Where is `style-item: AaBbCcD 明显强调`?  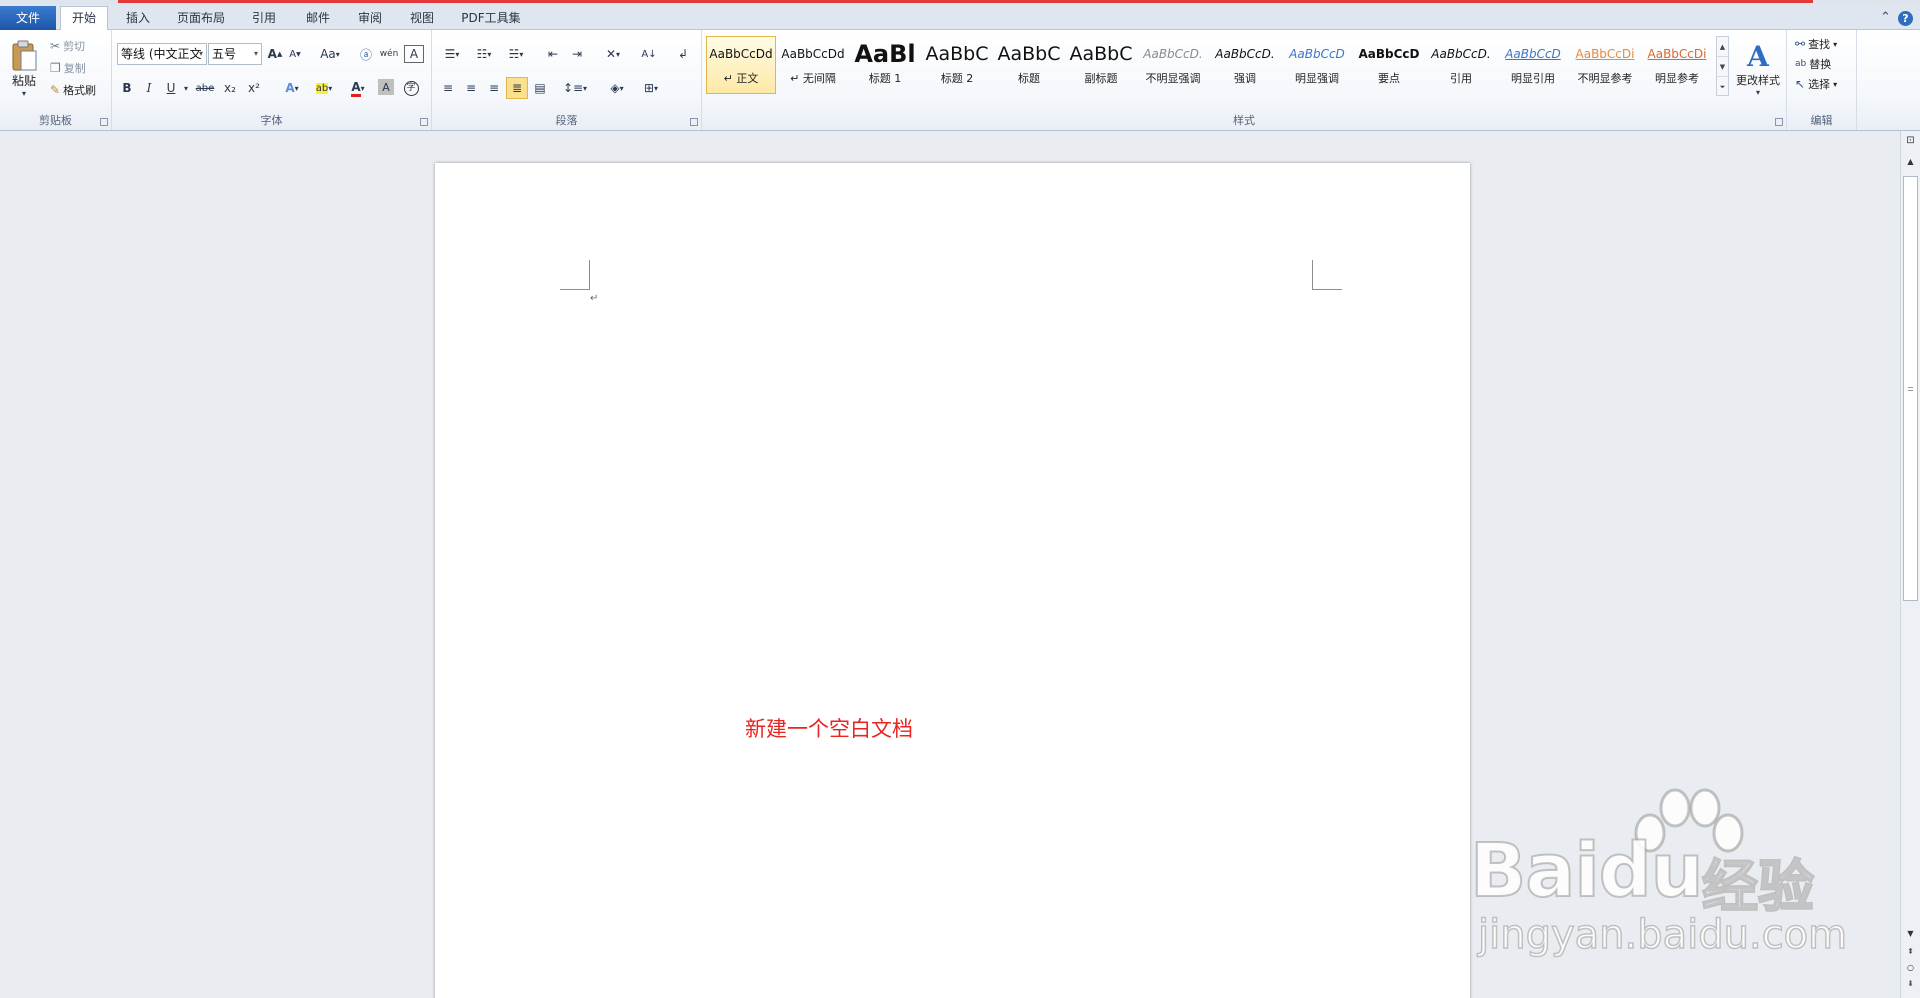 style-item: AaBbCcD 明显强调 is located at coordinates (1317, 65).